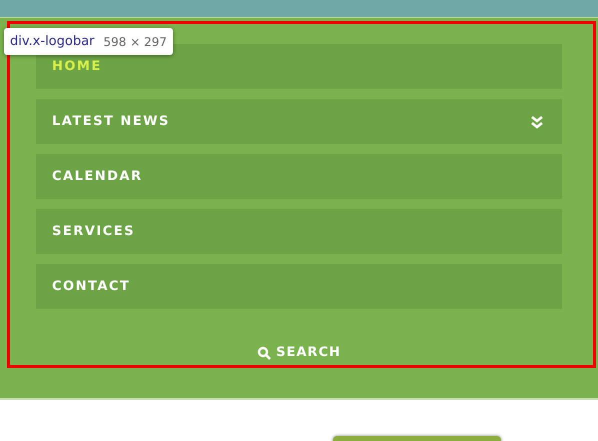  Describe the element at coordinates (537, 121) in the screenshot. I see `double-chevron-down-icon` at that location.